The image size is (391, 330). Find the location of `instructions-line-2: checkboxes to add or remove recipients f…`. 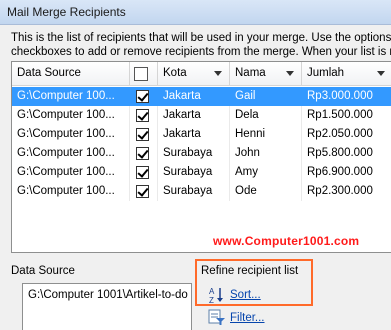

instructions-line-2: checkboxes to add or remove recipients f… is located at coordinates (201, 52).